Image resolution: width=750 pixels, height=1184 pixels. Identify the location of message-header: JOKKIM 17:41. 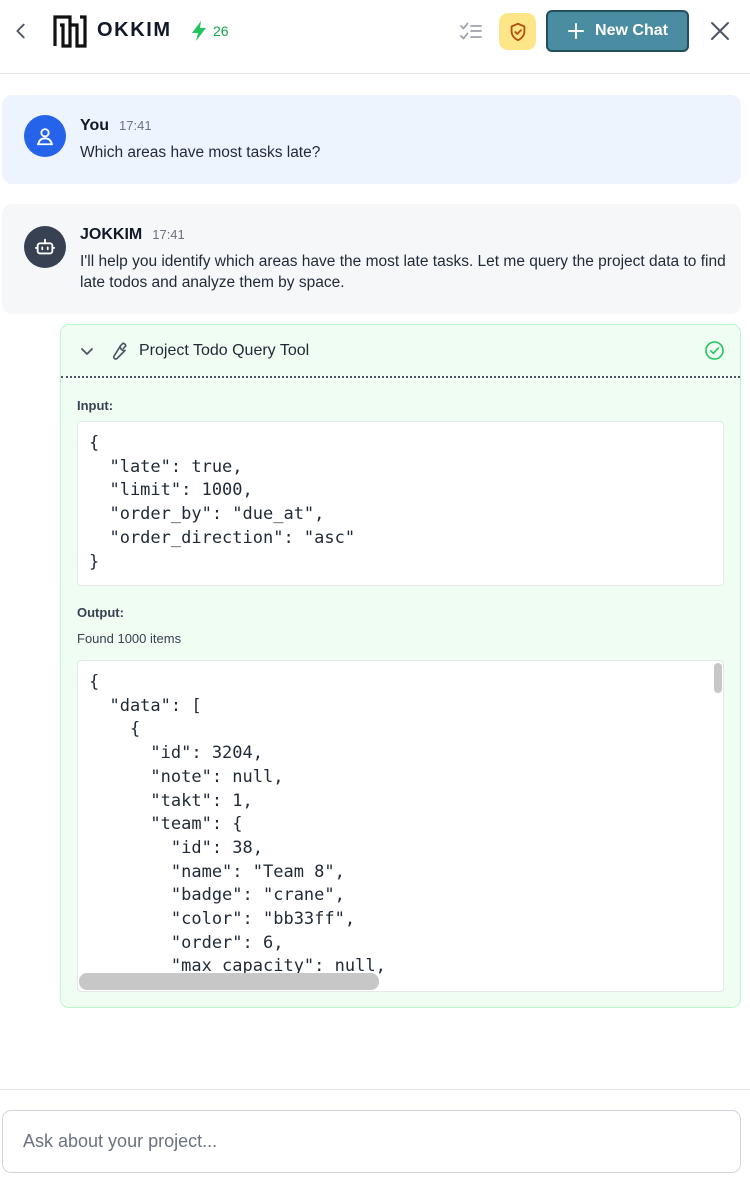
(132, 235).